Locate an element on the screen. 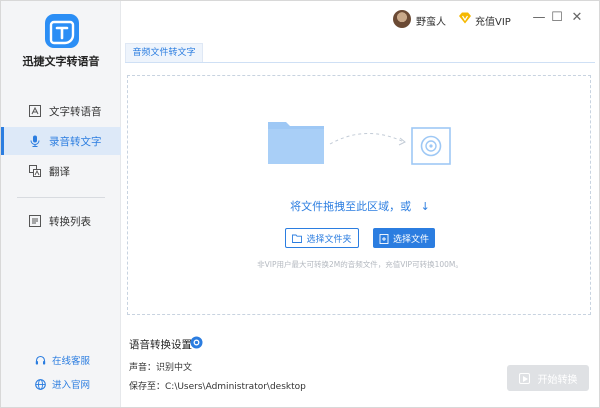 The height and width of the screenshot is (408, 600). avatar is located at coordinates (402, 19).